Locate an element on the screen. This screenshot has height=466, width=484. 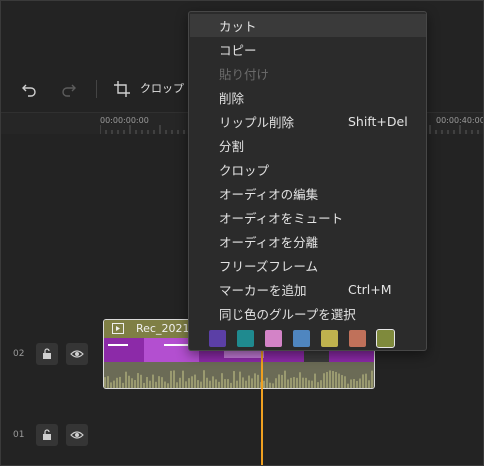
menu-item-ripple-delete: リップル削除 Shift+Del is located at coordinates (308, 121).